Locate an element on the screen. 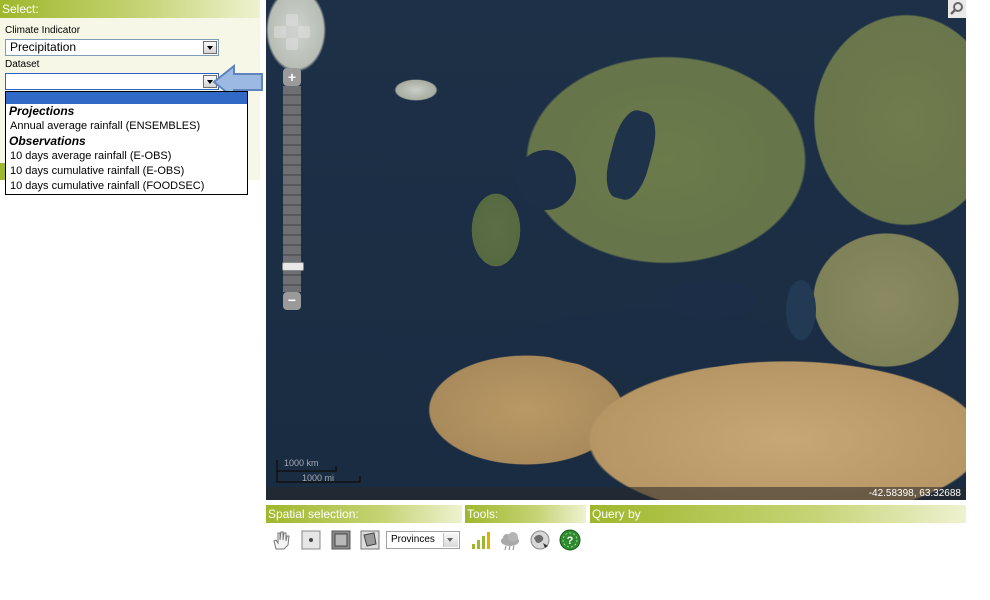  panel-header: Select: is located at coordinates (130, 9).